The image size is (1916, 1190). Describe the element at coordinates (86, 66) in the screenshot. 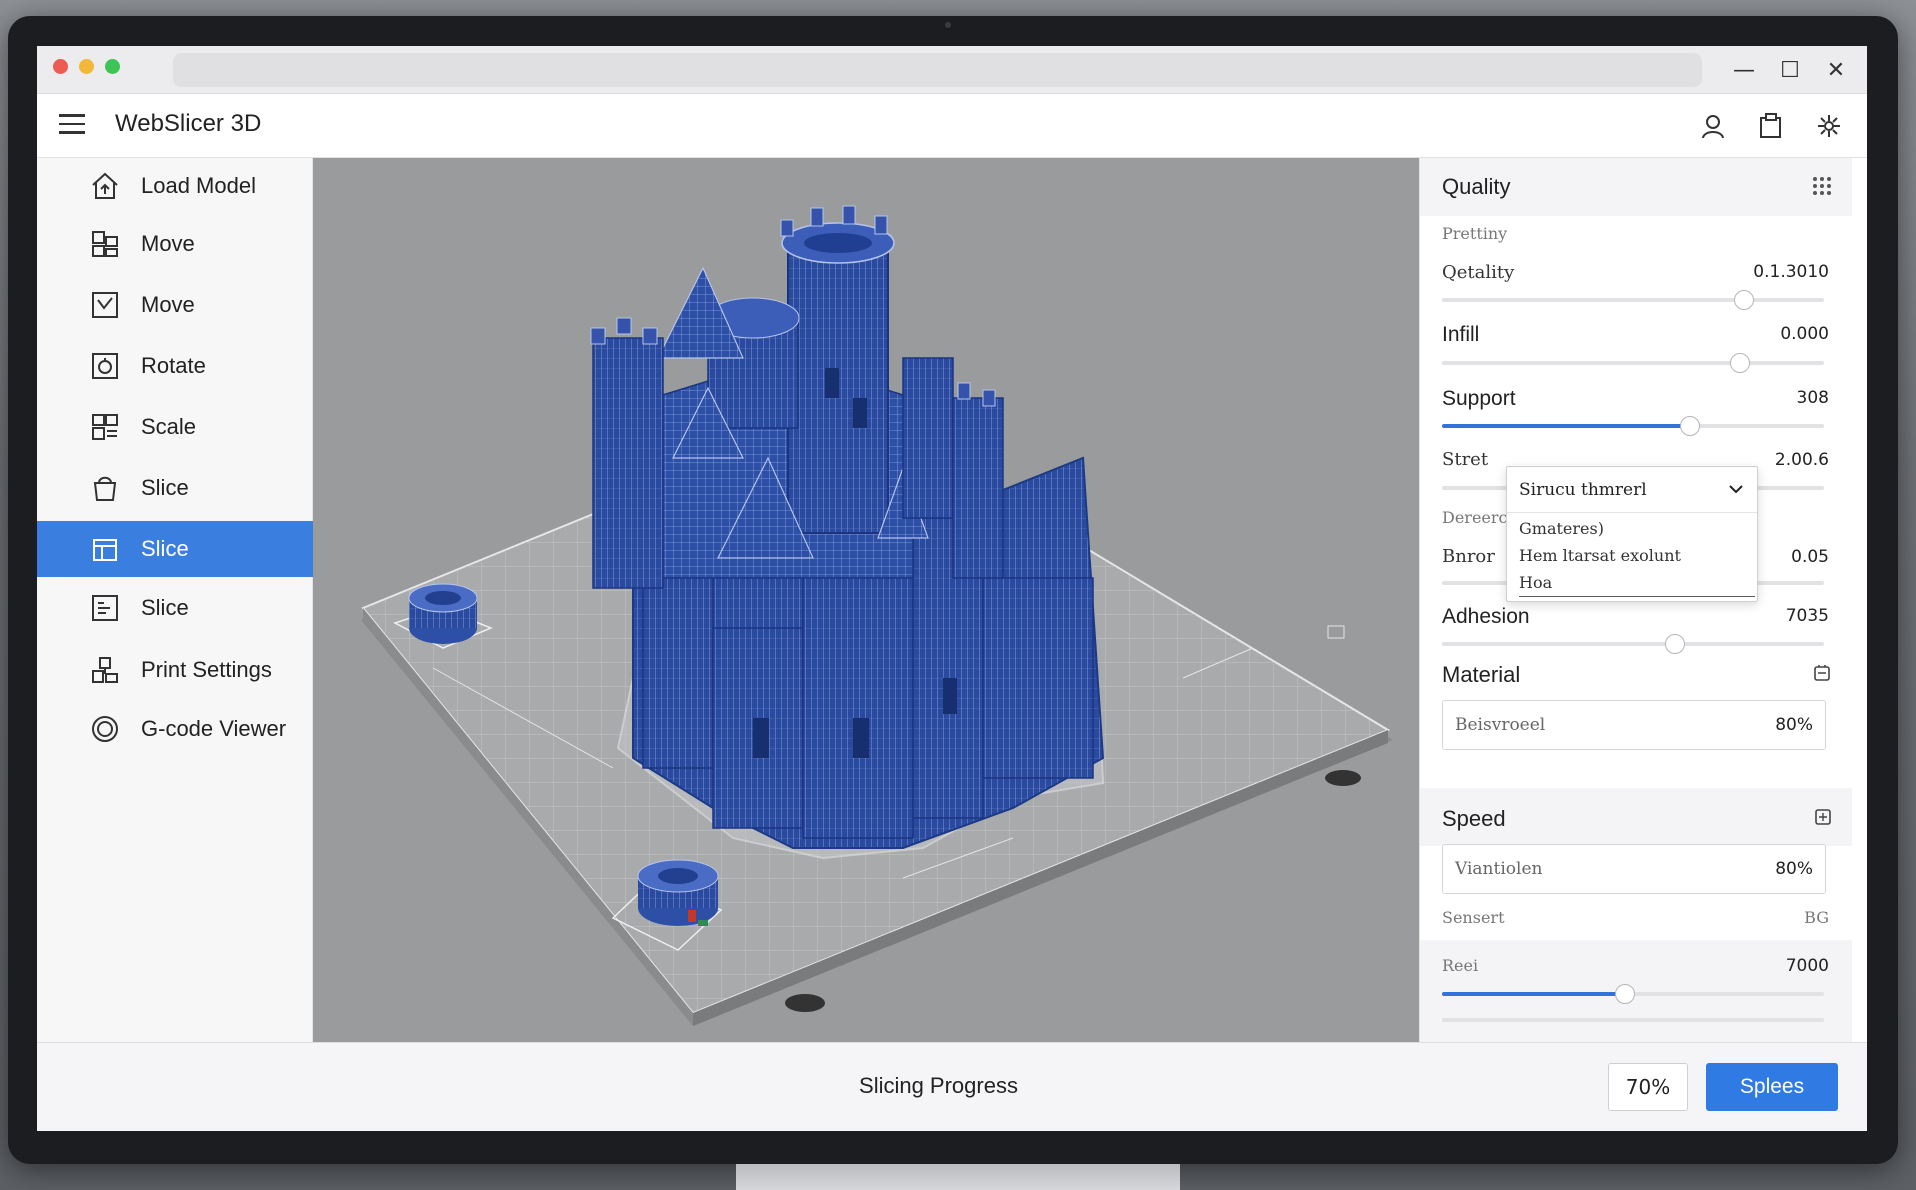

I see `minimize-traffic-light` at that location.